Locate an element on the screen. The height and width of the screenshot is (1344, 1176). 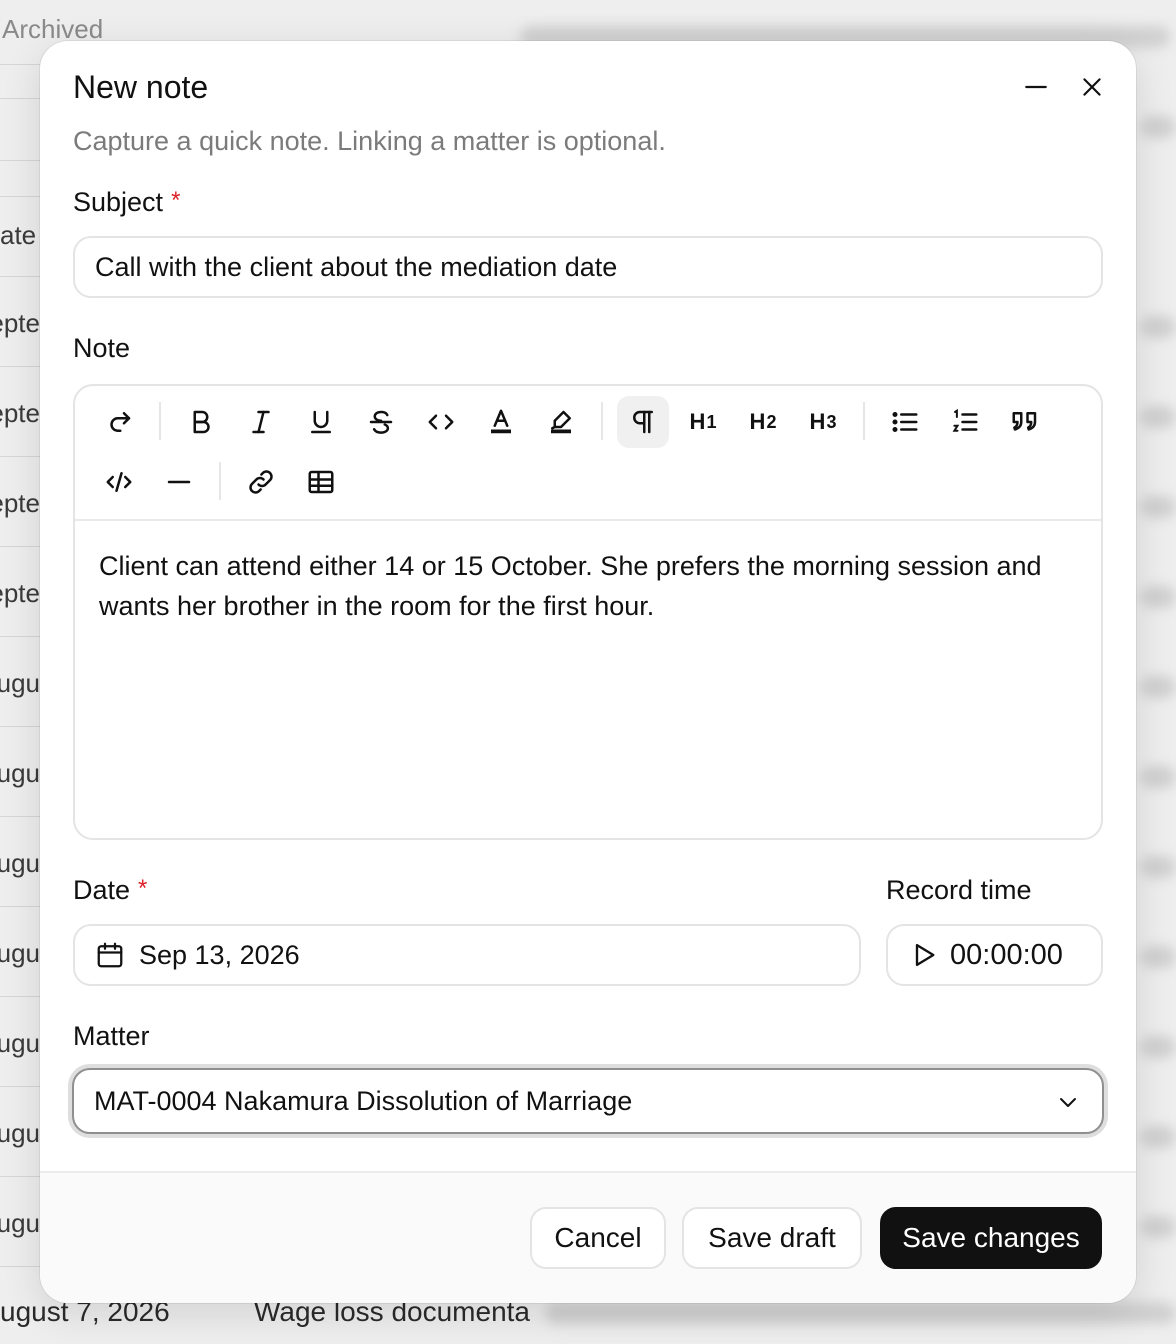
bold-icon is located at coordinates (201, 422).